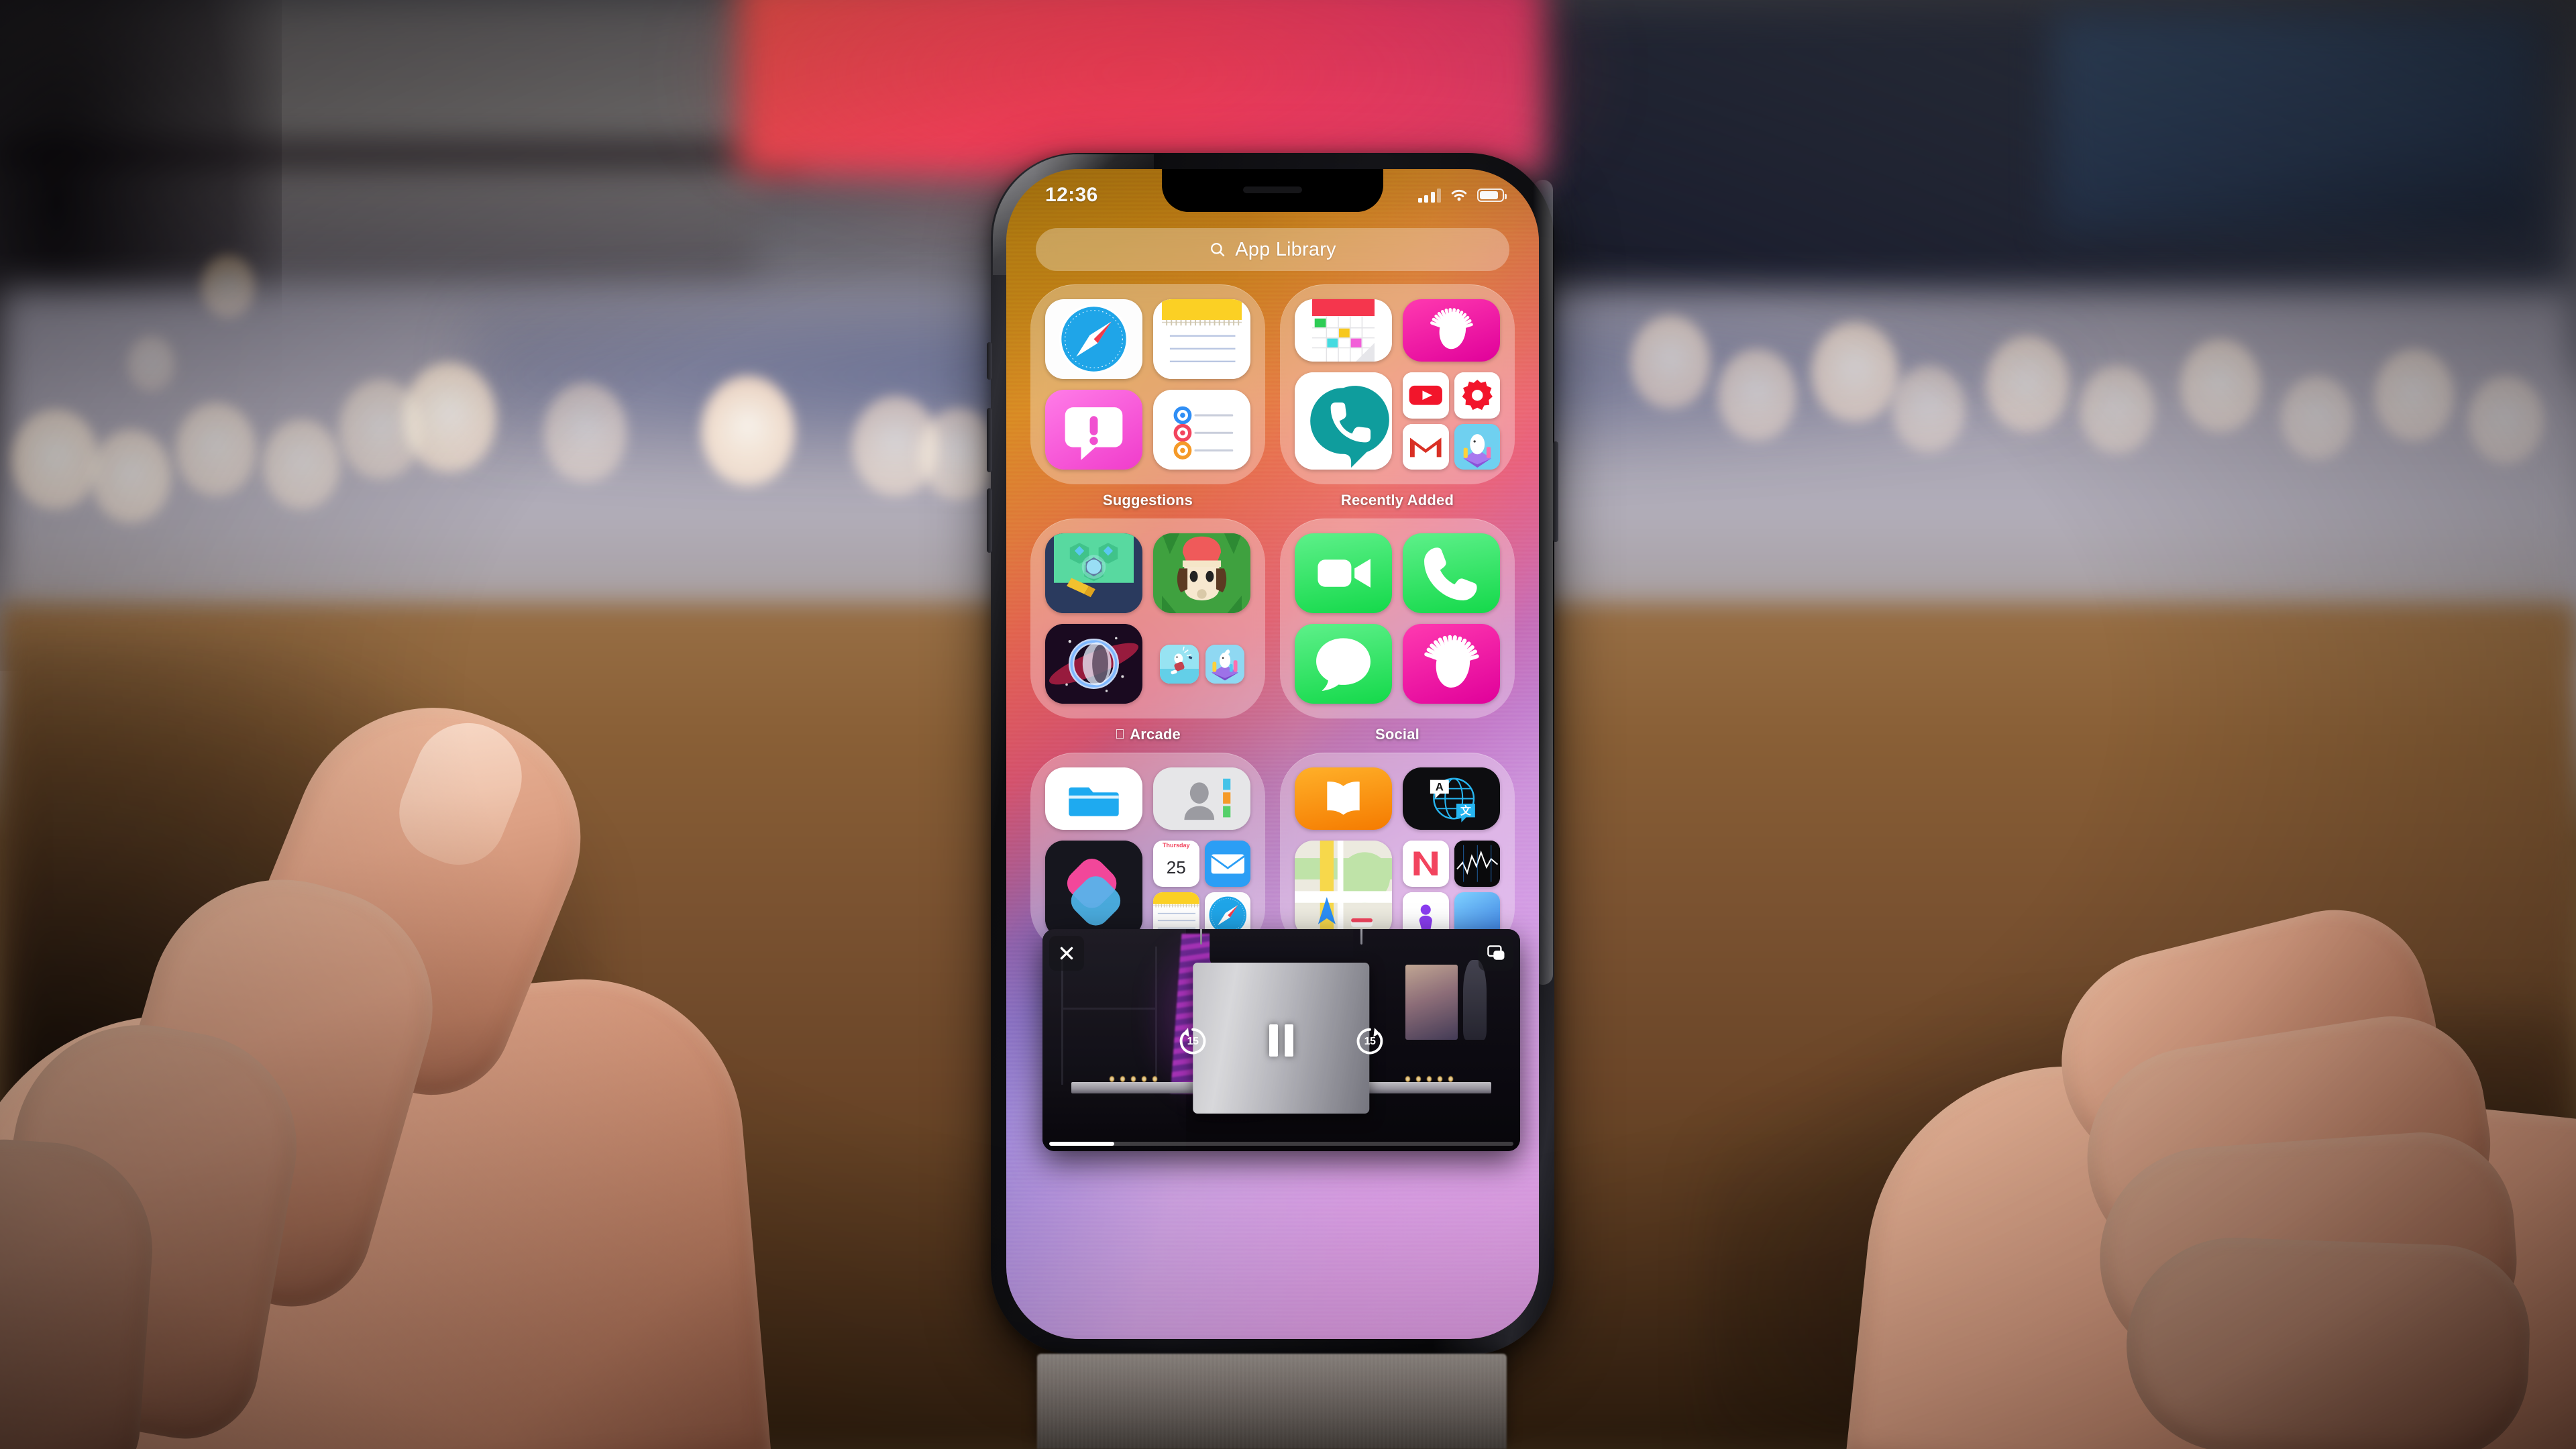  I want to click on calendar-icon, so click(1343, 330).